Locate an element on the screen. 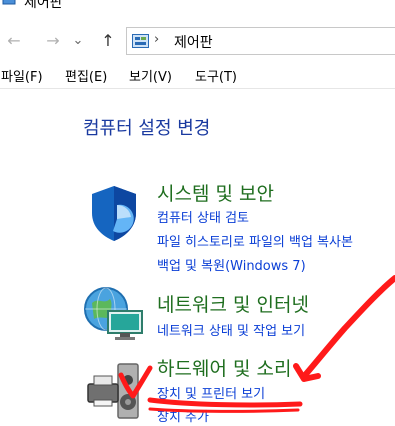 This screenshot has height=426, width=395. annotation-underline is located at coordinates (225, 402).